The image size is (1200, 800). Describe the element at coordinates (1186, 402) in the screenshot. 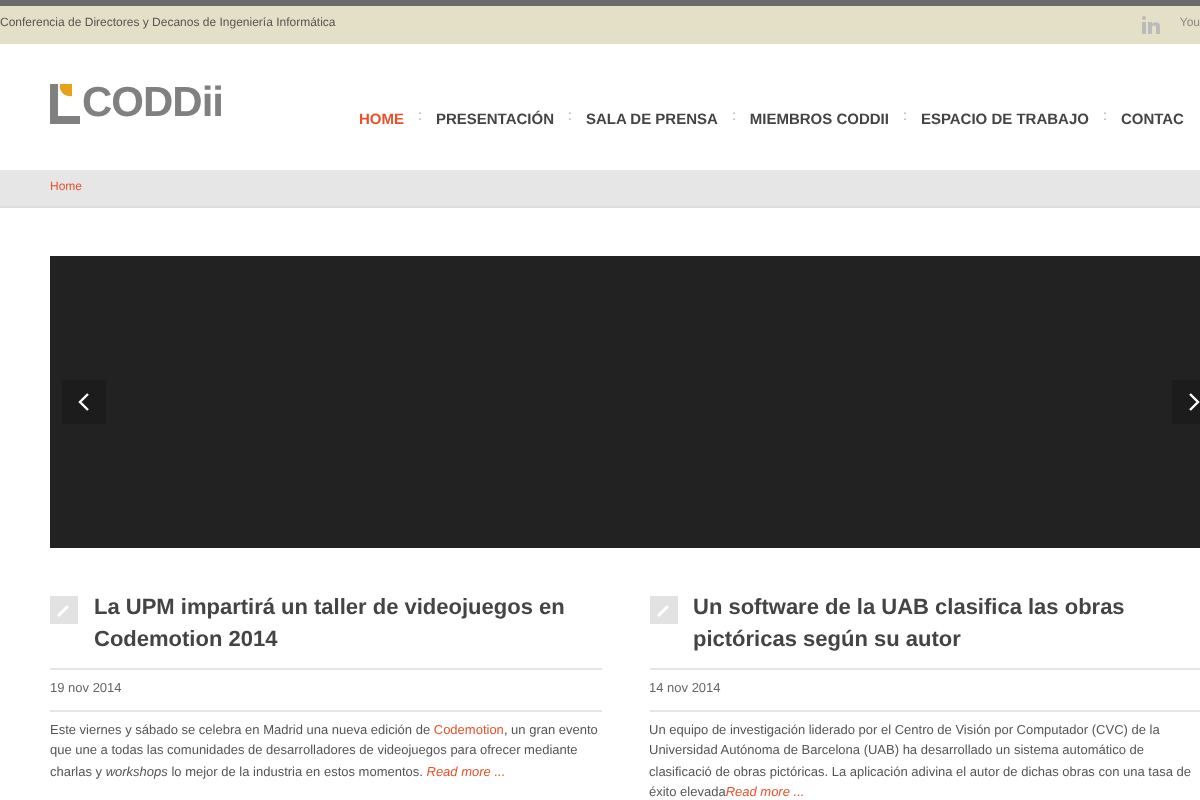

I see `next-button` at that location.